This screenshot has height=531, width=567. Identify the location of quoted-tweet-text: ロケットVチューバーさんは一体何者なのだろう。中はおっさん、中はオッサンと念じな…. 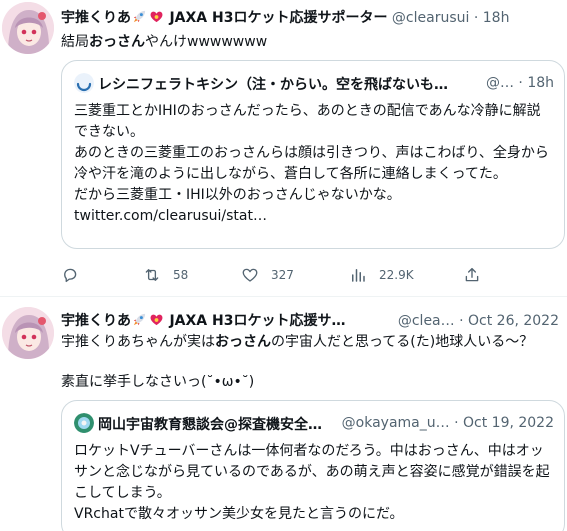
(312, 482).